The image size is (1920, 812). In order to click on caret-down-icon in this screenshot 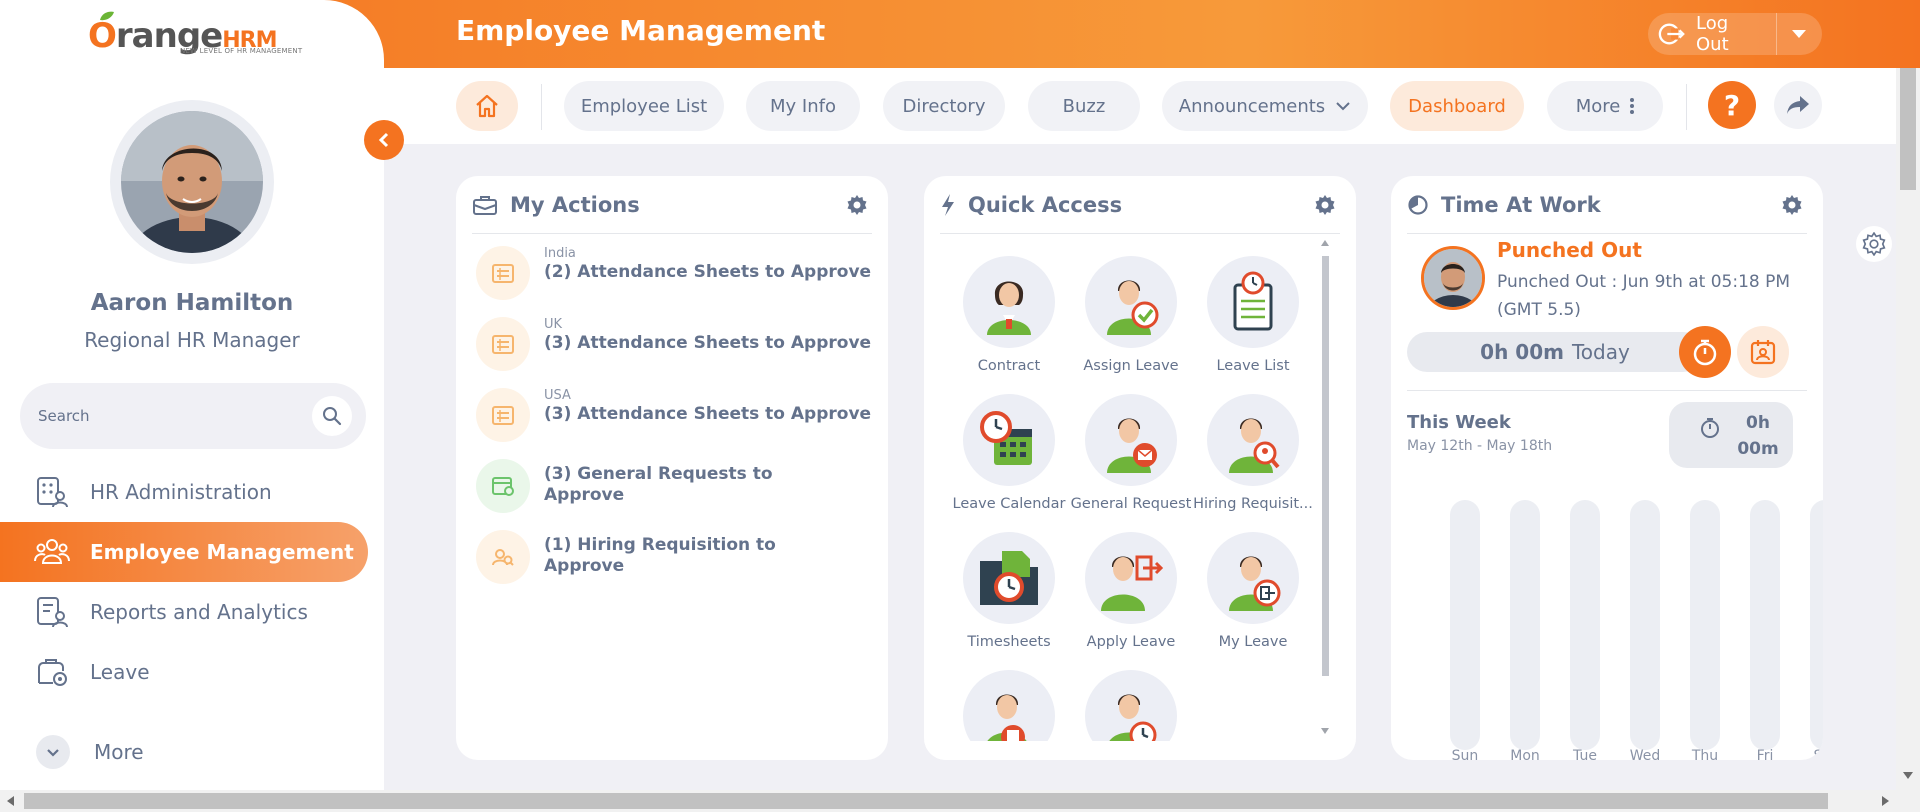, I will do `click(1799, 34)`.